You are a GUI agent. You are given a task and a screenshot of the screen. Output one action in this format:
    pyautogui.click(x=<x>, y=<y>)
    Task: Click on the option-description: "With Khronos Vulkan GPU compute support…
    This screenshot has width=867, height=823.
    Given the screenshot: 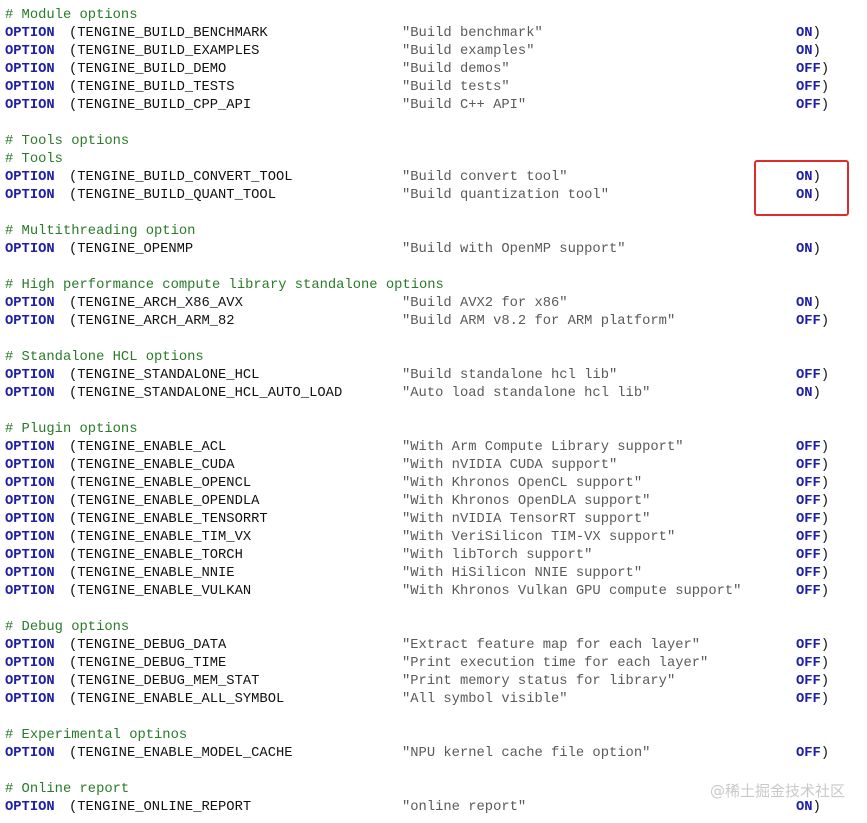 What is the action you would take?
    pyautogui.click(x=572, y=591)
    